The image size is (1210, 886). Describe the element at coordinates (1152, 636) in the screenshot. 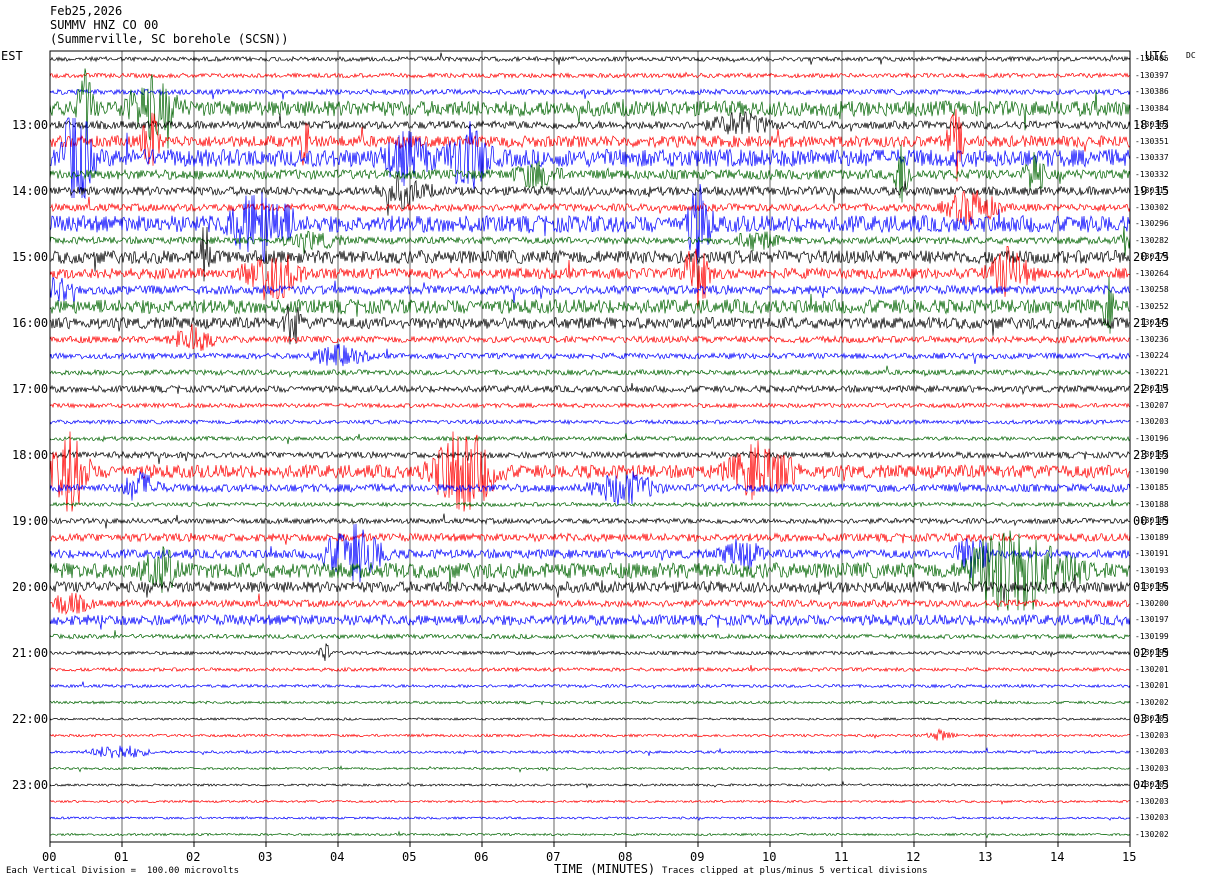

I see `dc-offset-36: -130199` at that location.